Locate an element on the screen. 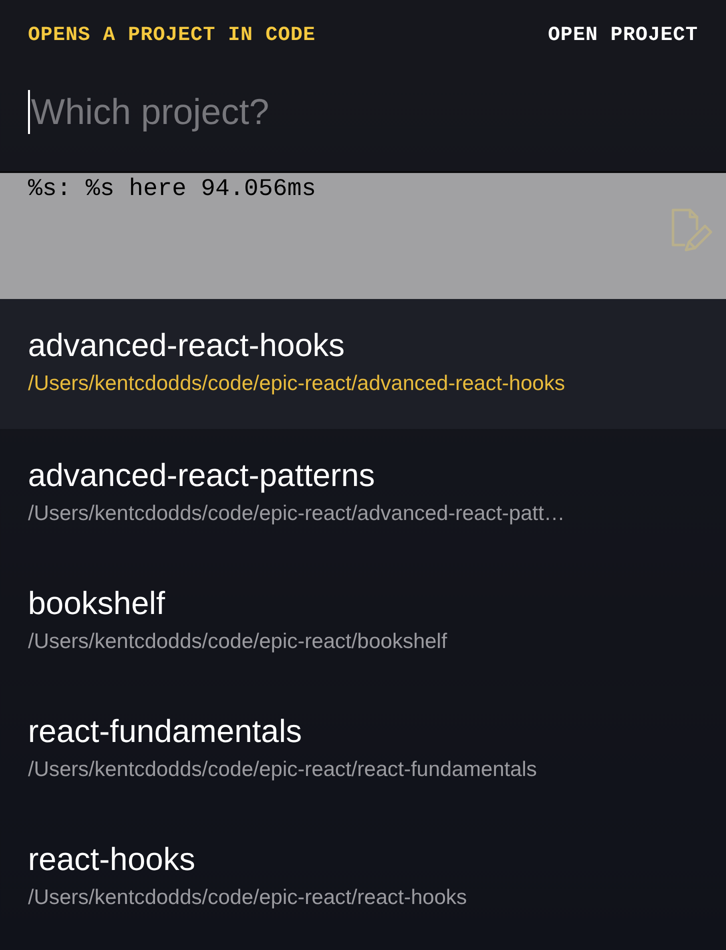 This screenshot has width=726, height=950. project-item: bookshelf /Users/kentcdodds/code/epic-react/bookshelf is located at coordinates (363, 621).